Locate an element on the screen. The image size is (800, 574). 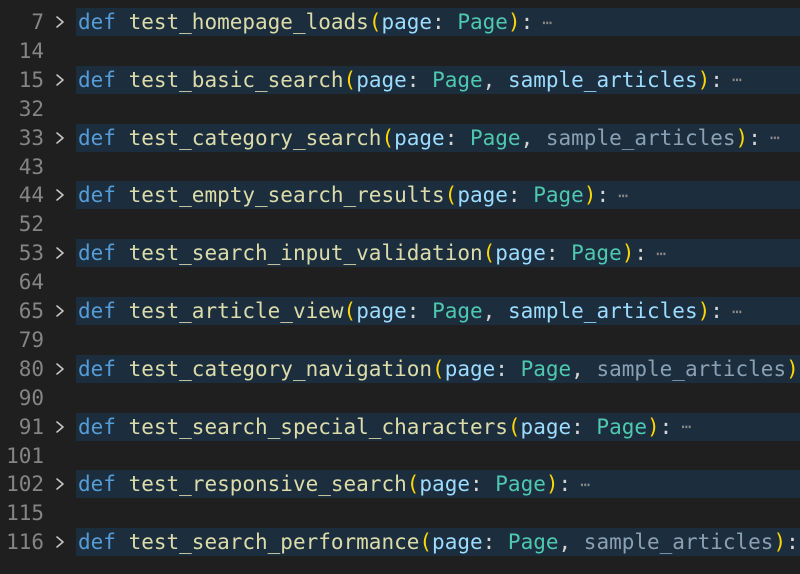
line-number: 44 is located at coordinates (31, 195).